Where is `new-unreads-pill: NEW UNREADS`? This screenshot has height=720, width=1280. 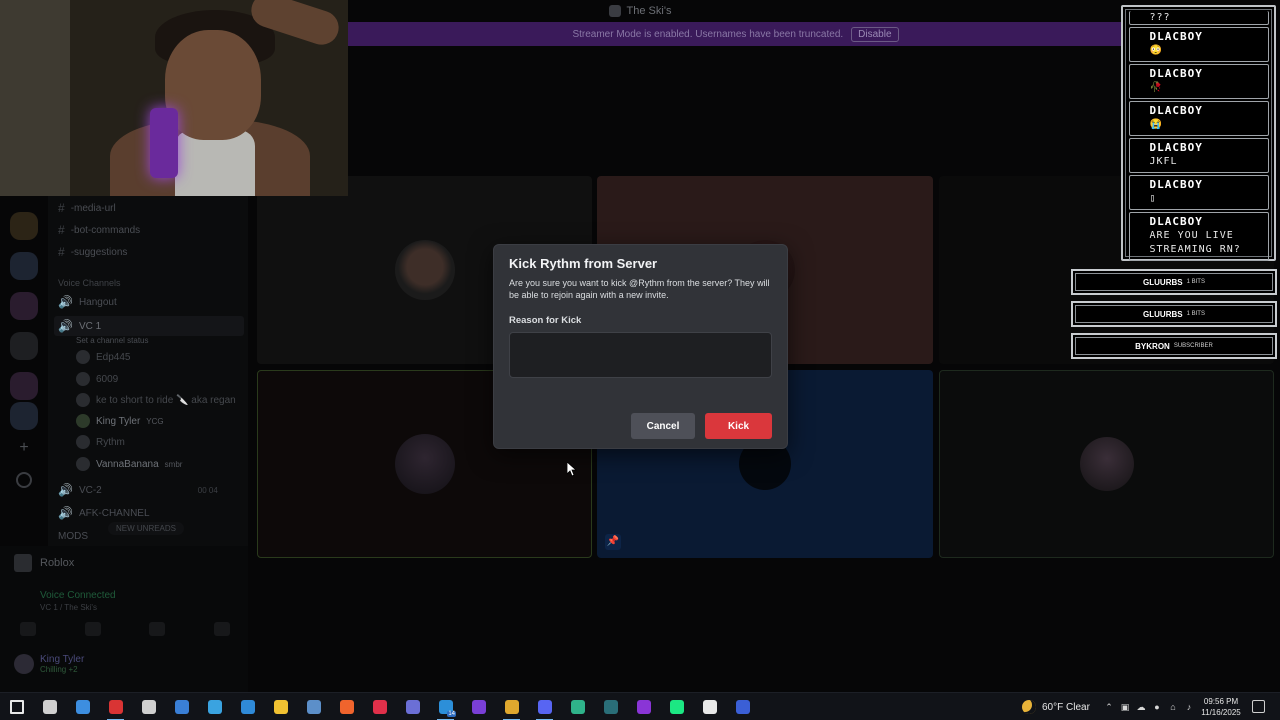
new-unreads-pill: NEW UNREADS is located at coordinates (146, 528).